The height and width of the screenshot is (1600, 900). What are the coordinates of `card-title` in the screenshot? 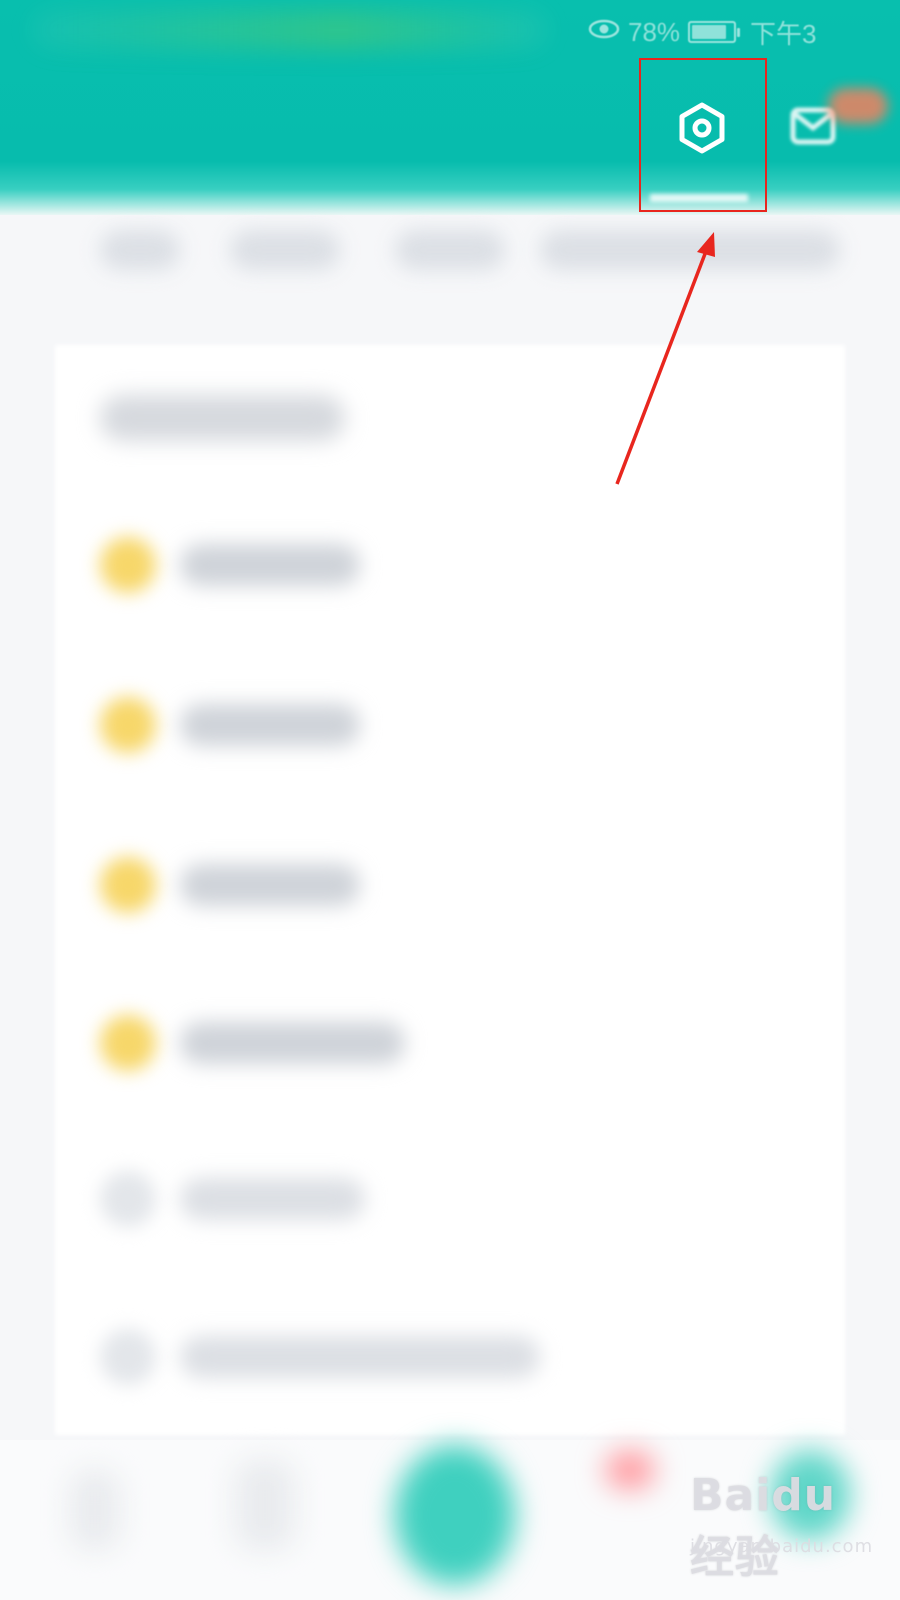 It's located at (222, 418).